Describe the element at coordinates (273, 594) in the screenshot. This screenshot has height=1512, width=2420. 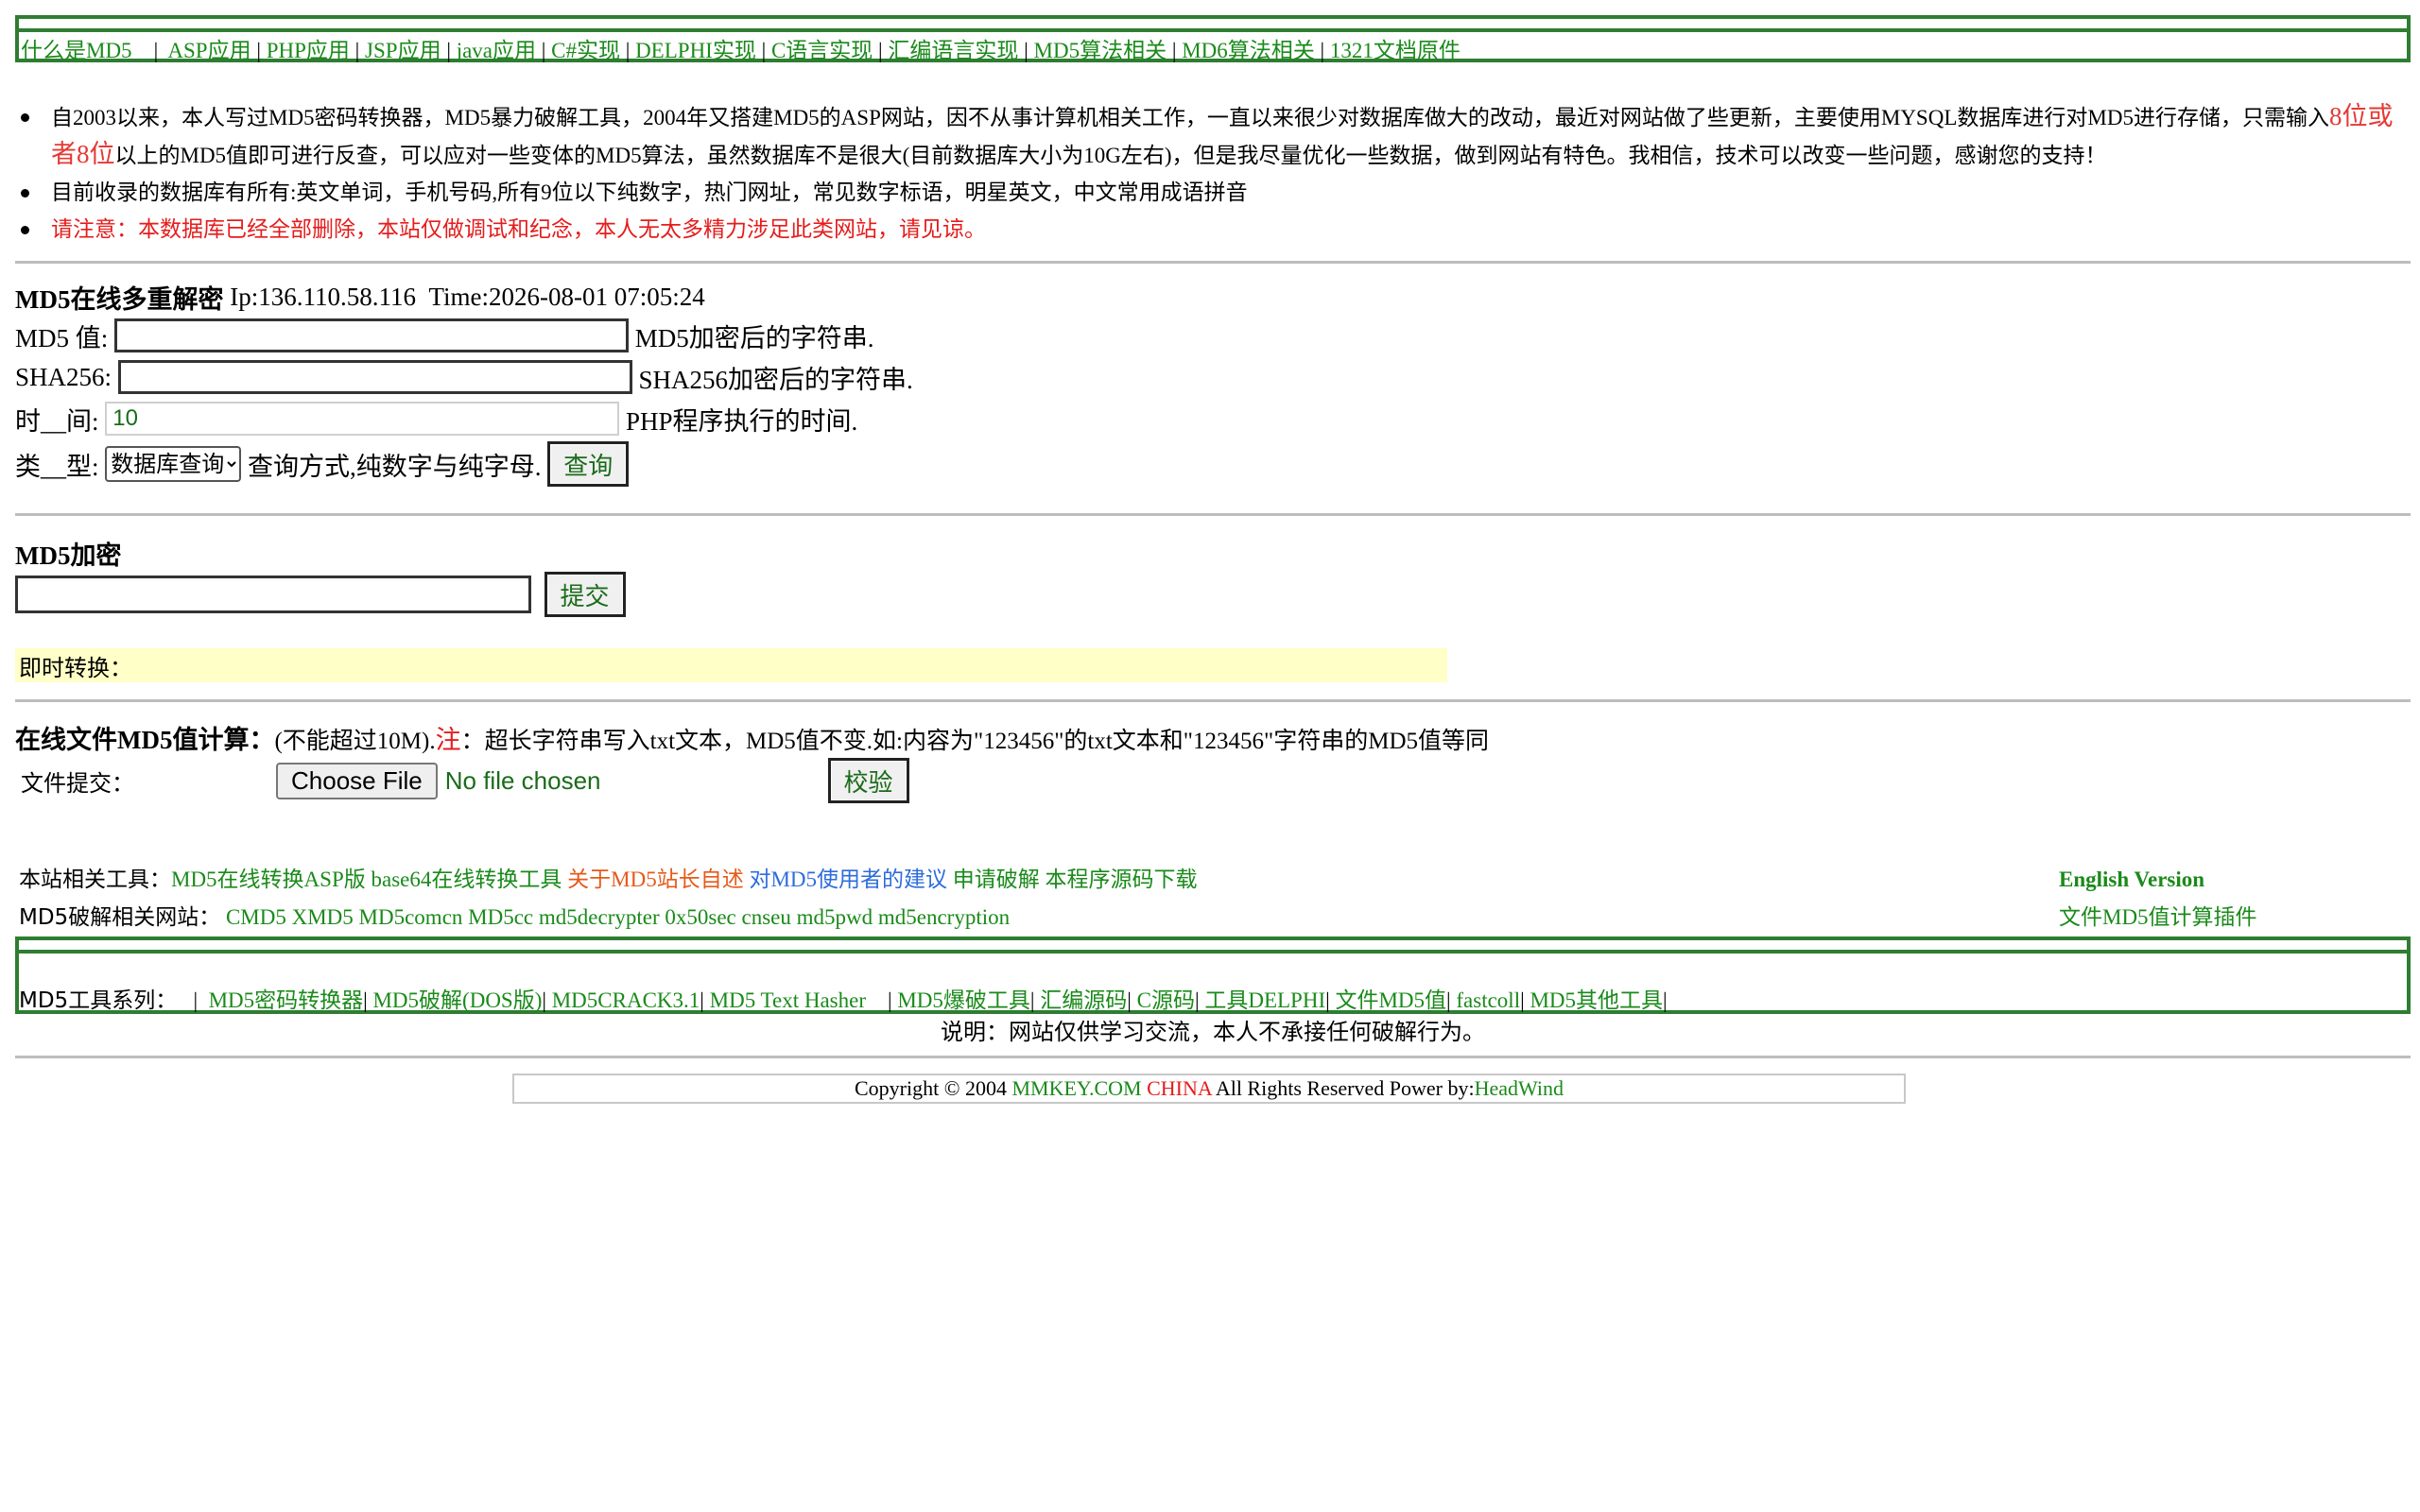
I see `encrypt-input` at that location.